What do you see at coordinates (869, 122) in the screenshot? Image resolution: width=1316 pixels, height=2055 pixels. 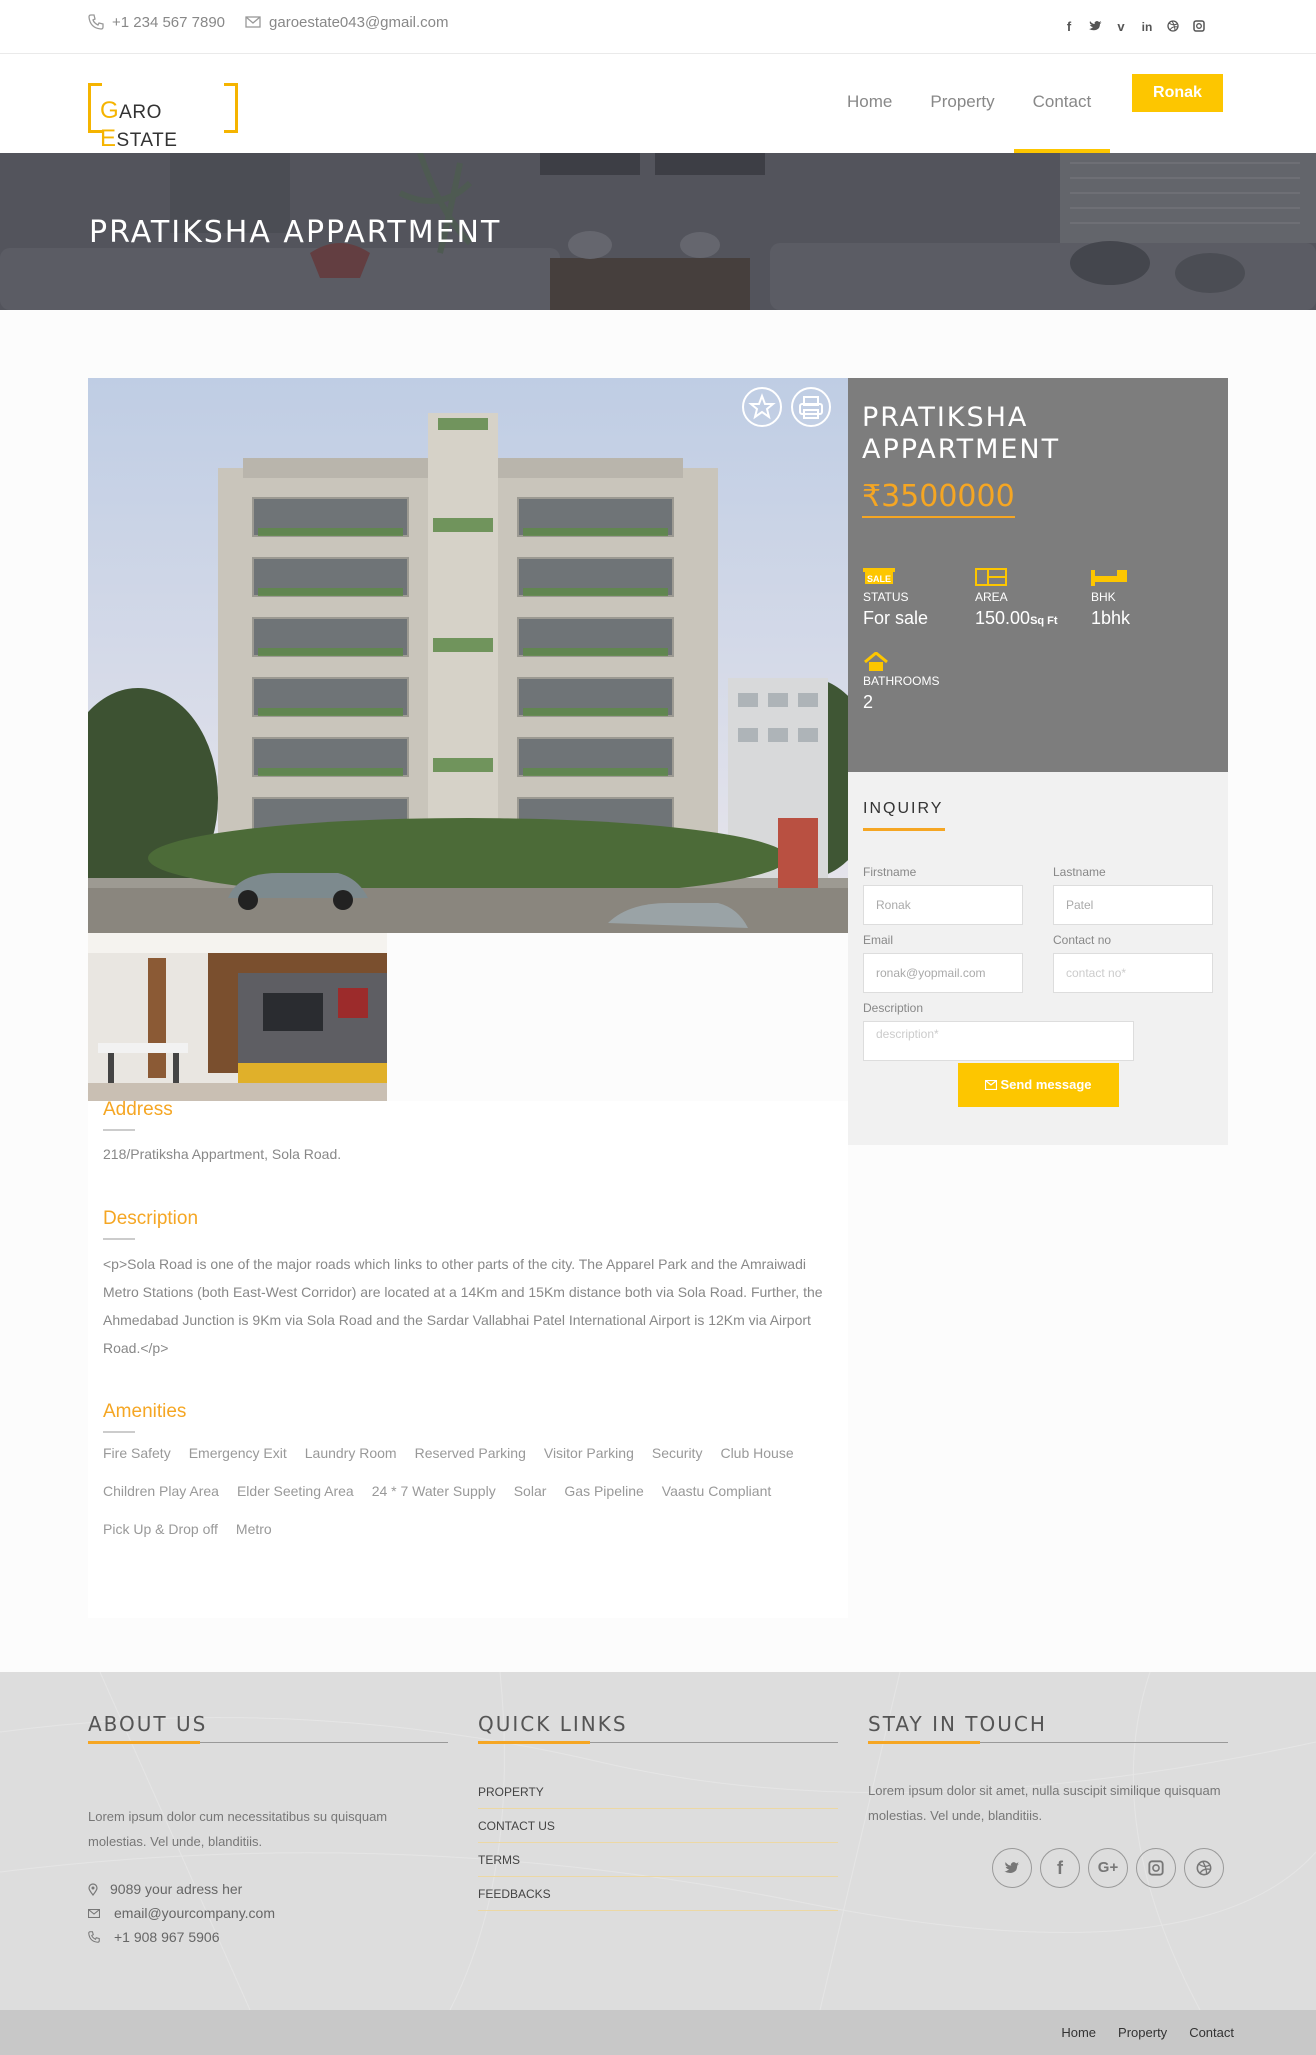 I see `nav-home: Home` at bounding box center [869, 122].